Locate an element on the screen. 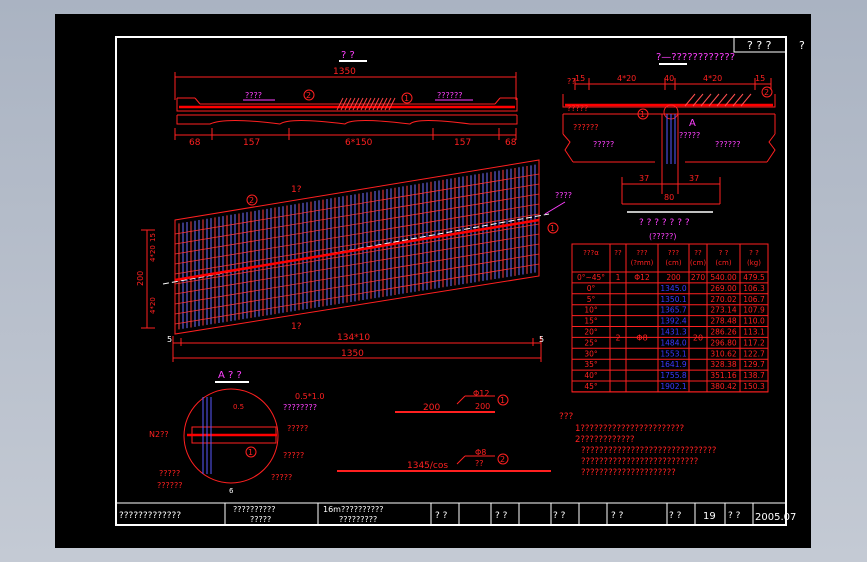 The height and width of the screenshot is (562, 867). corner-mark: ? is located at coordinates (802, 45).